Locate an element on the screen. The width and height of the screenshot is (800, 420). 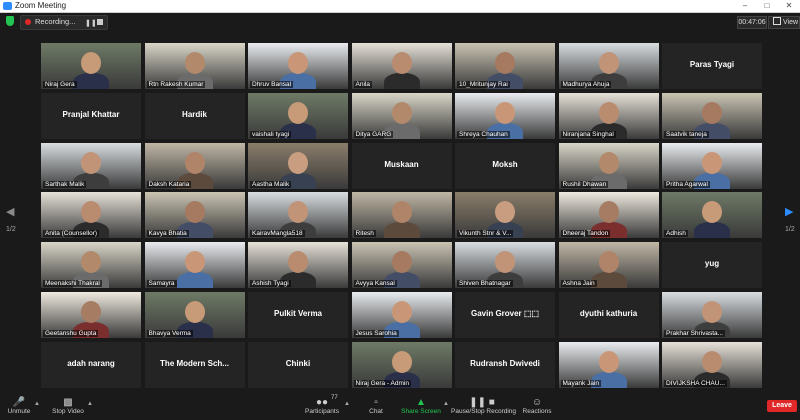
participant-tile: Meenakshi Thakral is located at coordinates (91, 265).